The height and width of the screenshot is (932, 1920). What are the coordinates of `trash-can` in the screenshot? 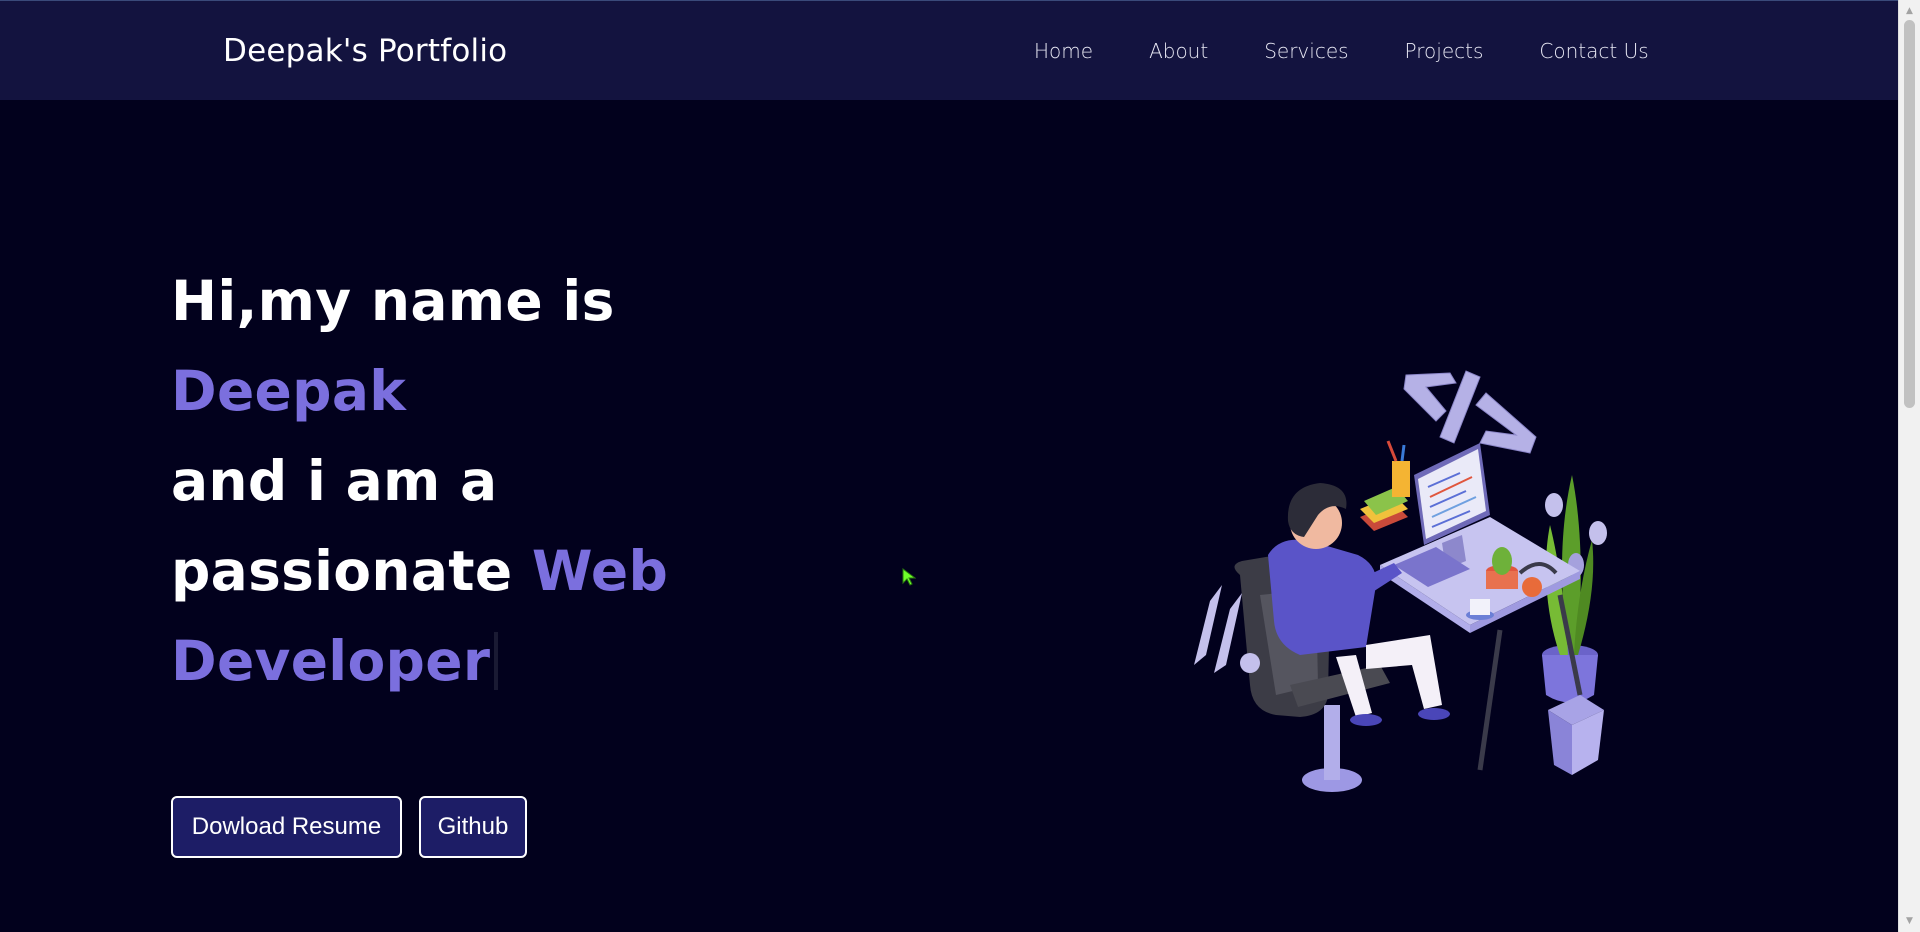 It's located at (1576, 735).